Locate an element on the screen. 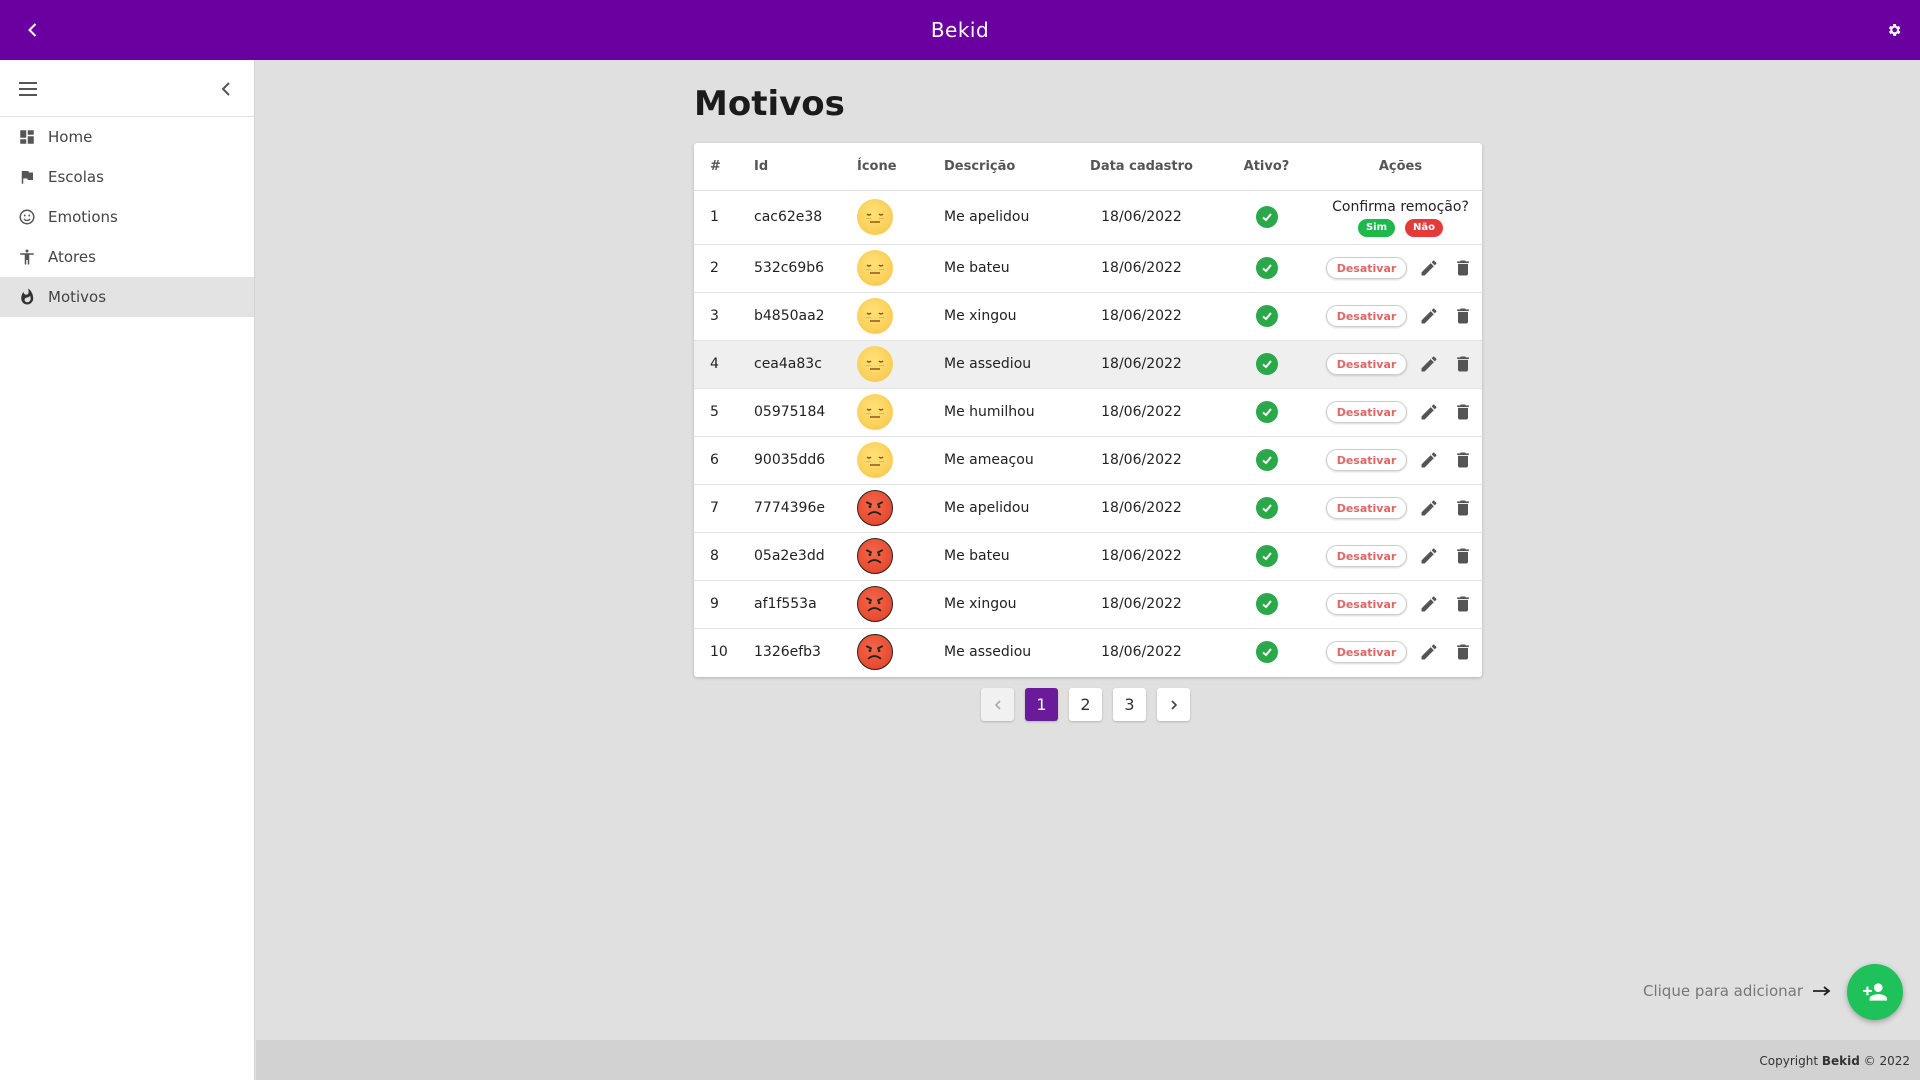 Image resolution: width=1920 pixels, height=1080 pixels. app-title: Bekid is located at coordinates (960, 30).